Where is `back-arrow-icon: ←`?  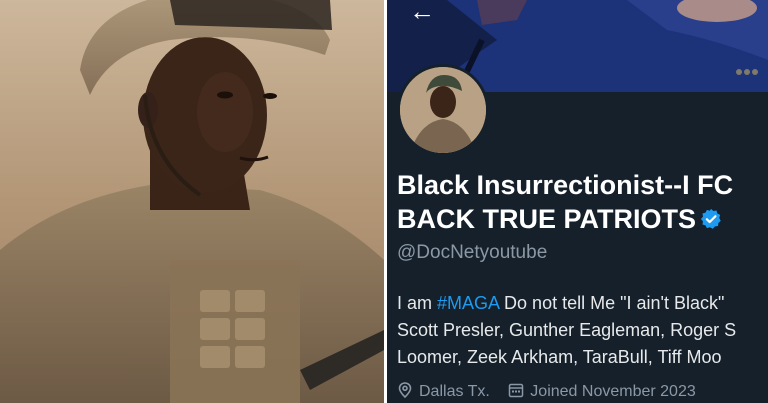 back-arrow-icon: ← is located at coordinates (424, 13).